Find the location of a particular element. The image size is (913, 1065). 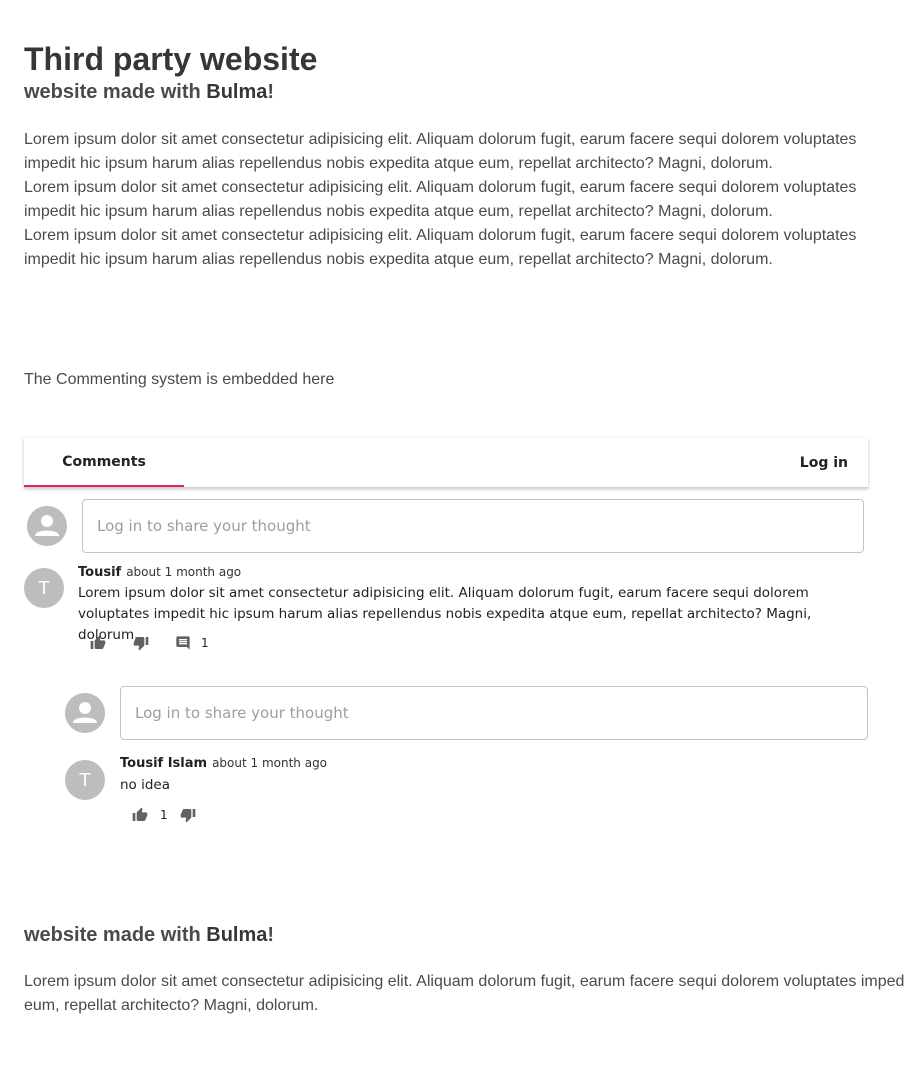

subtitle-brand: Bulma is located at coordinates (237, 92).